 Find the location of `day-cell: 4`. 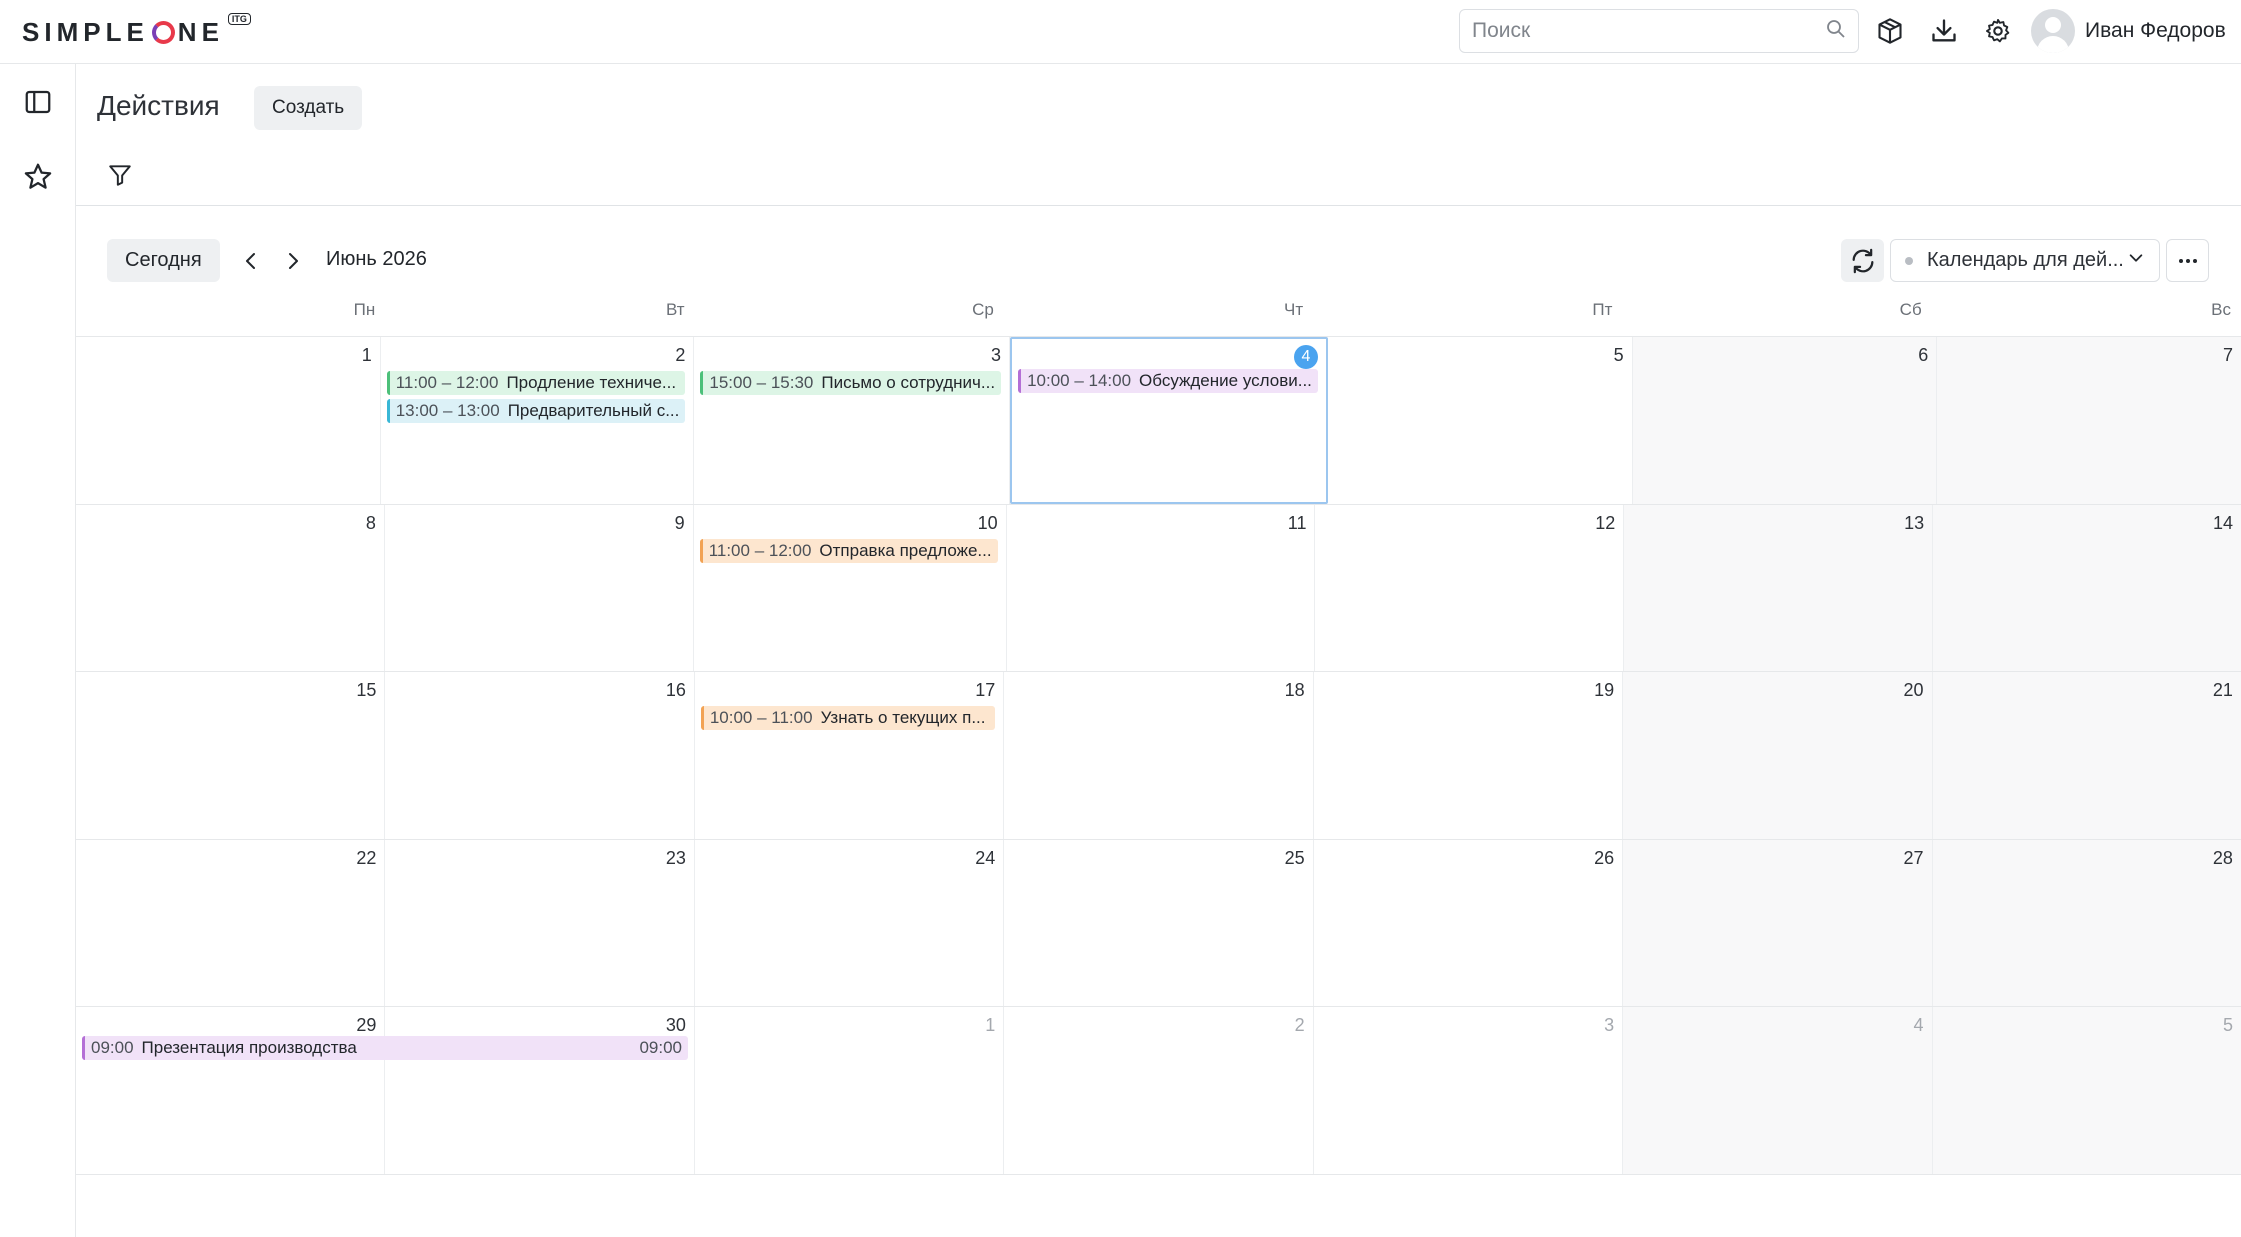

day-cell: 4 is located at coordinates (1778, 1090).